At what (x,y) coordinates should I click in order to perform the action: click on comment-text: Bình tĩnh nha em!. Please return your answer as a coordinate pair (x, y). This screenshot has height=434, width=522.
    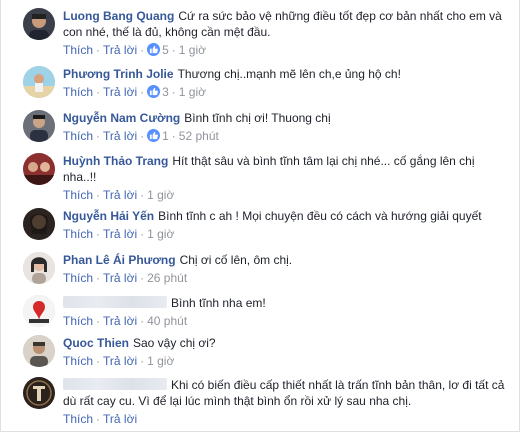
    Looking at the image, I should click on (218, 303).